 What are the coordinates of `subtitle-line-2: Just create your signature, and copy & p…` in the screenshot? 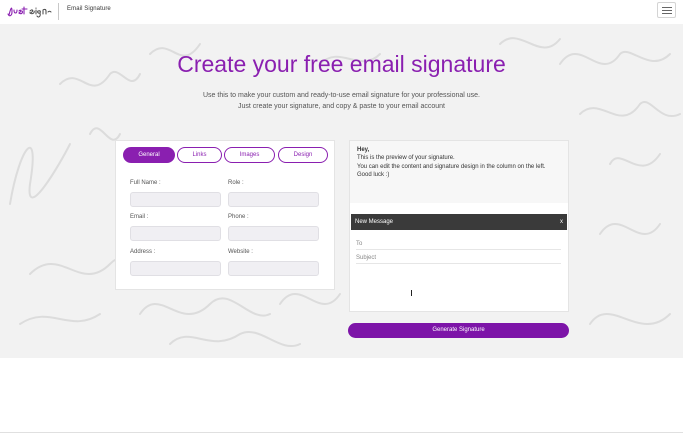 It's located at (341, 106).